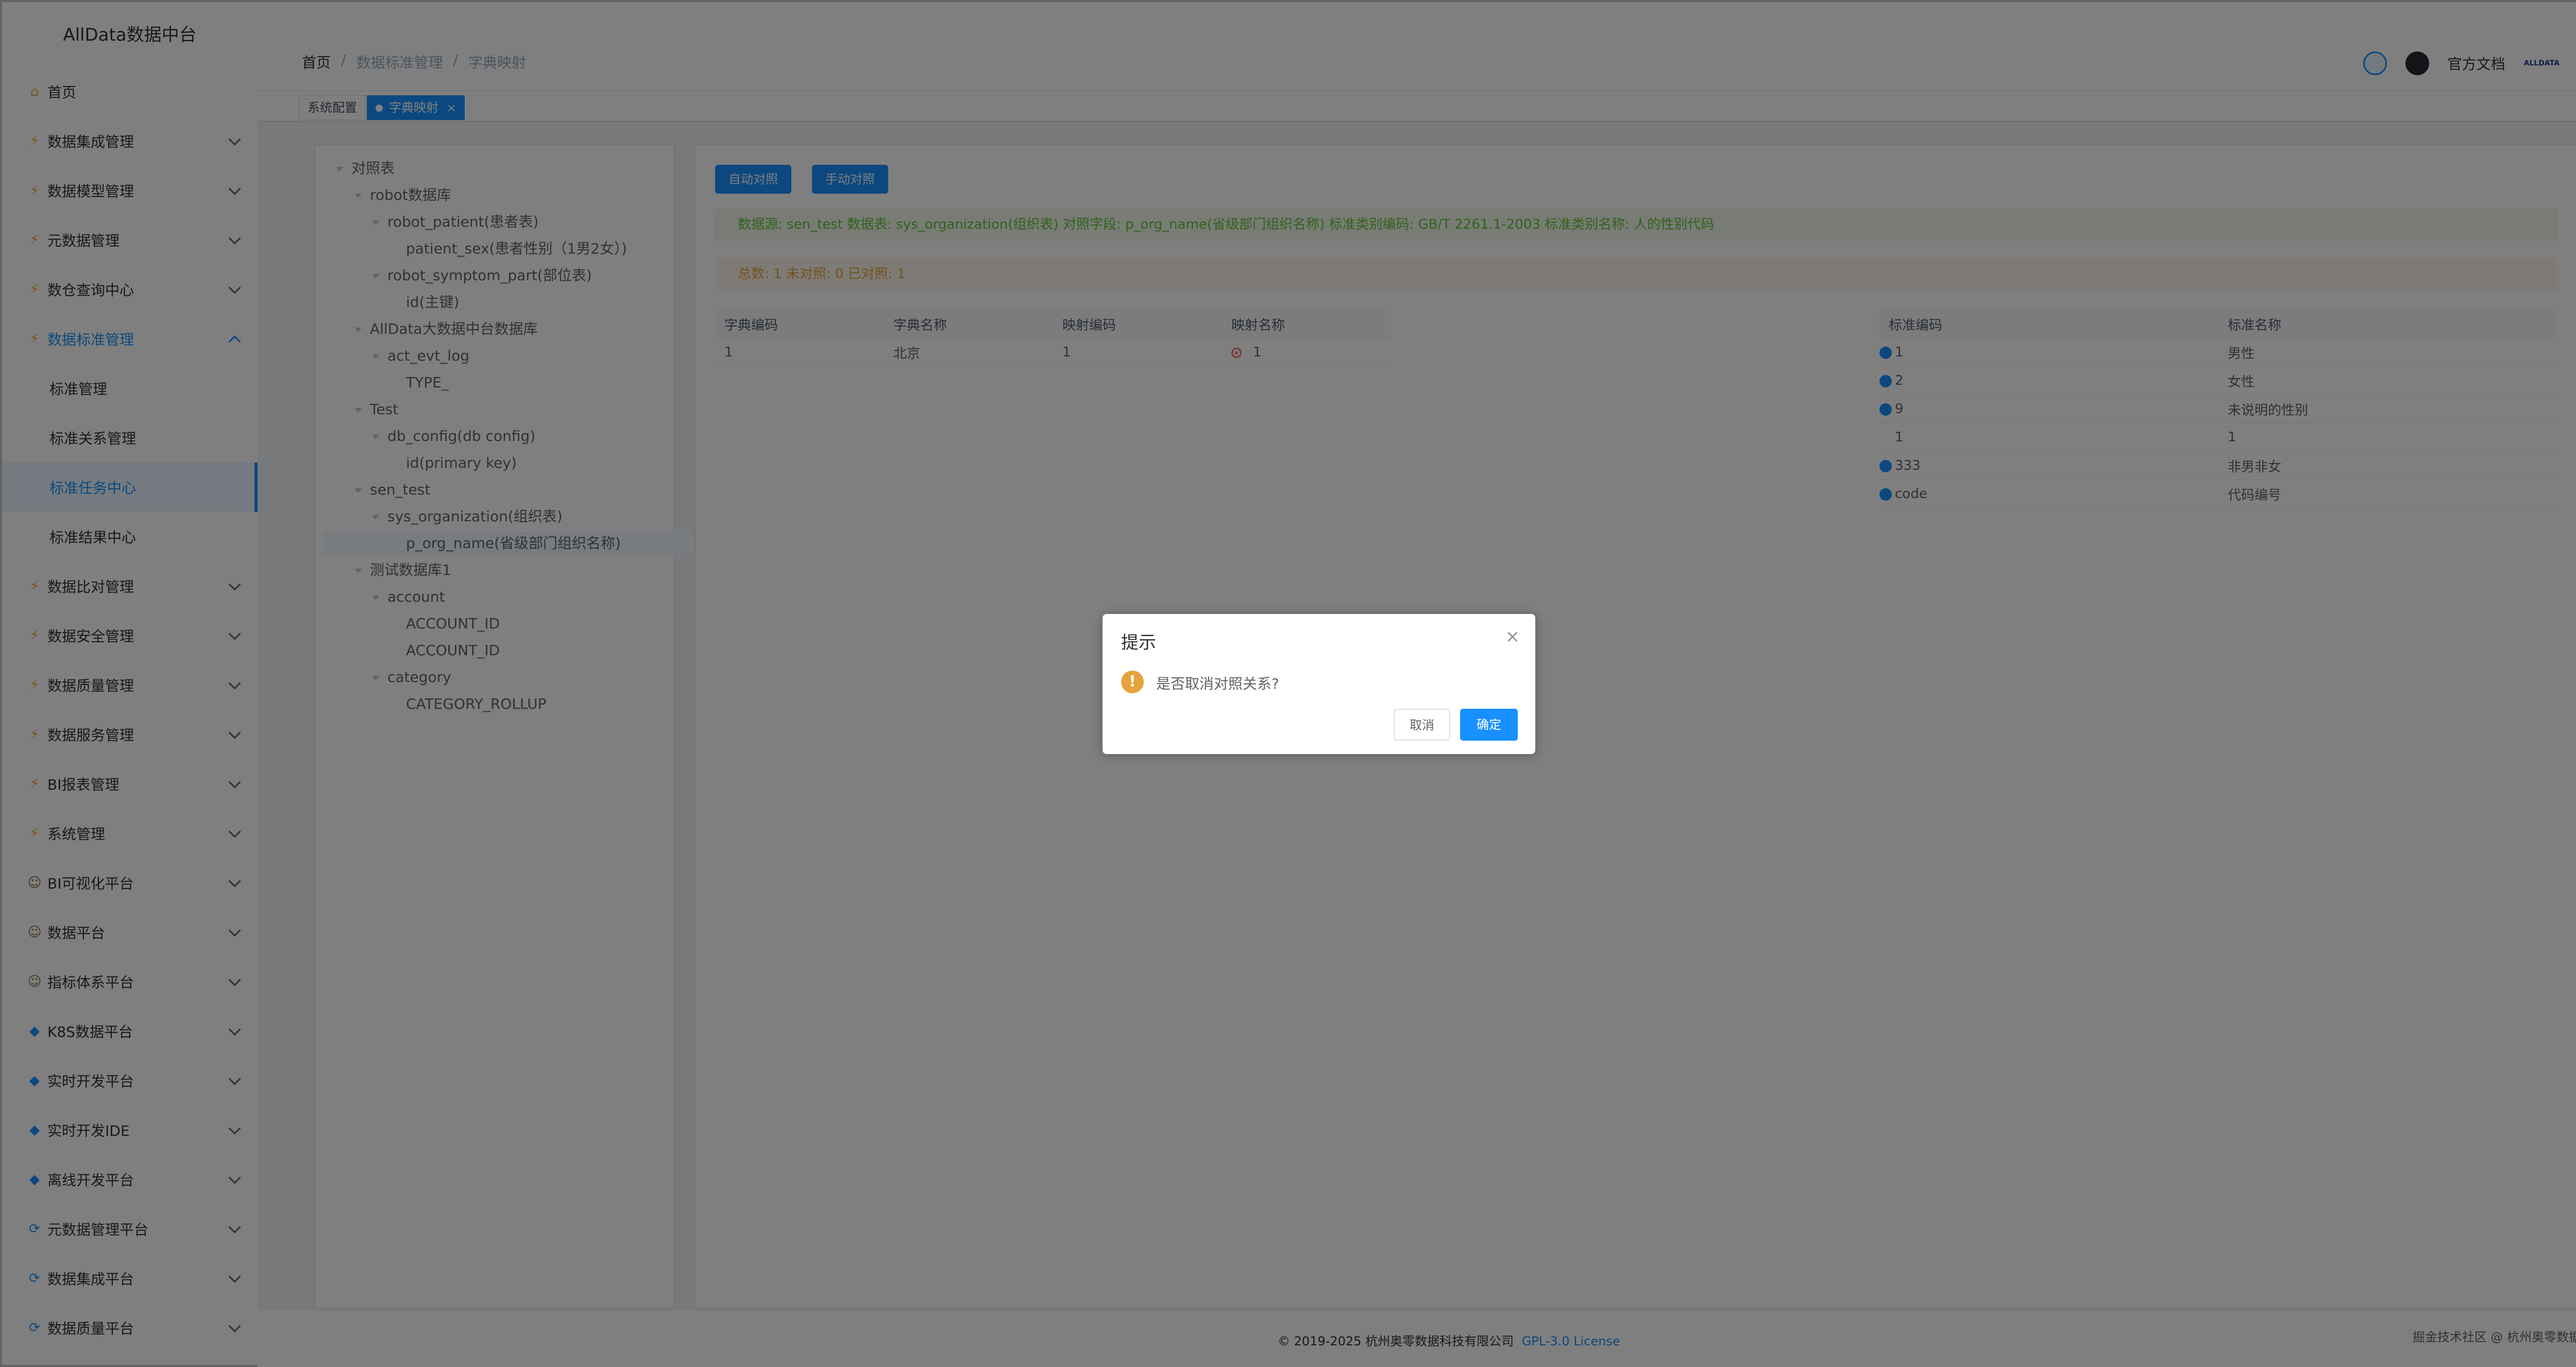  I want to click on confirm-button: 确定, so click(1489, 725).